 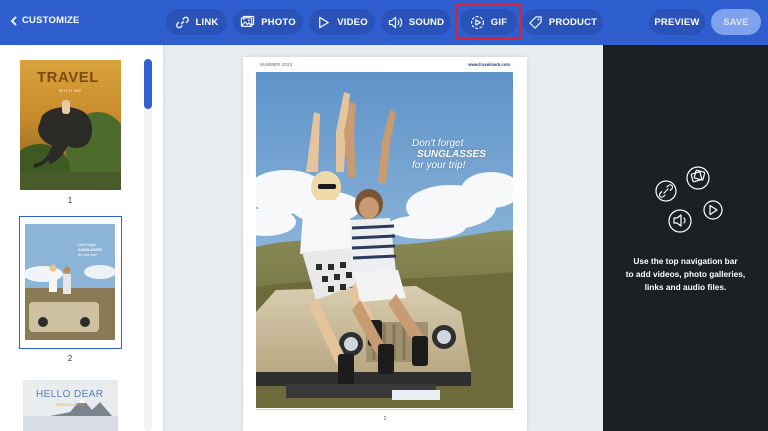 What do you see at coordinates (87, 255) in the screenshot?
I see `thumbnail-2-caption-line3: for your trip!` at bounding box center [87, 255].